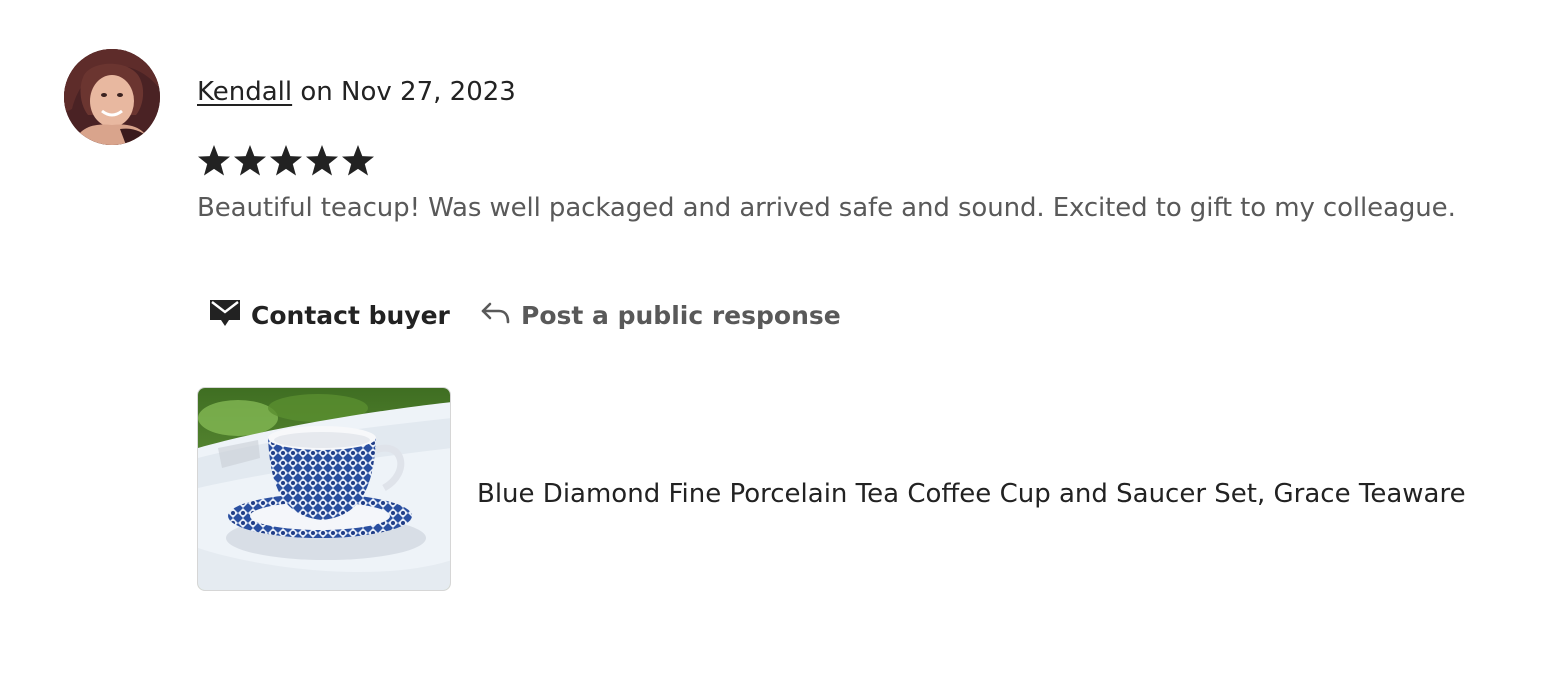 The height and width of the screenshot is (674, 1556). Describe the element at coordinates (408, 92) in the screenshot. I see `review-date: on Nov 27, 2023` at that location.